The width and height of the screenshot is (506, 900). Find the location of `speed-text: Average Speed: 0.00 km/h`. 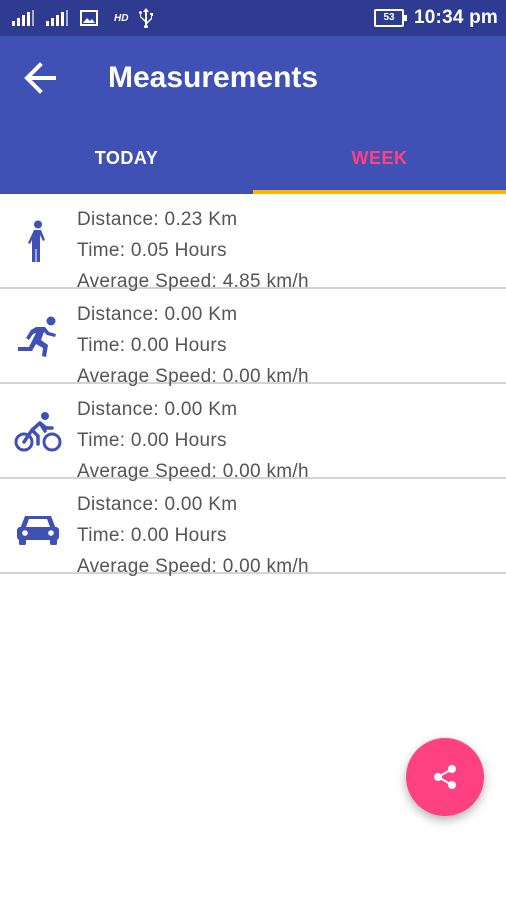

speed-text: Average Speed: 0.00 km/h is located at coordinates (193, 566).